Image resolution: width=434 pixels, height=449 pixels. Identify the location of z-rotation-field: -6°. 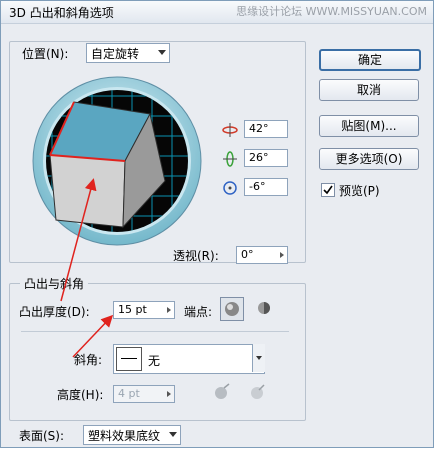
(266, 187).